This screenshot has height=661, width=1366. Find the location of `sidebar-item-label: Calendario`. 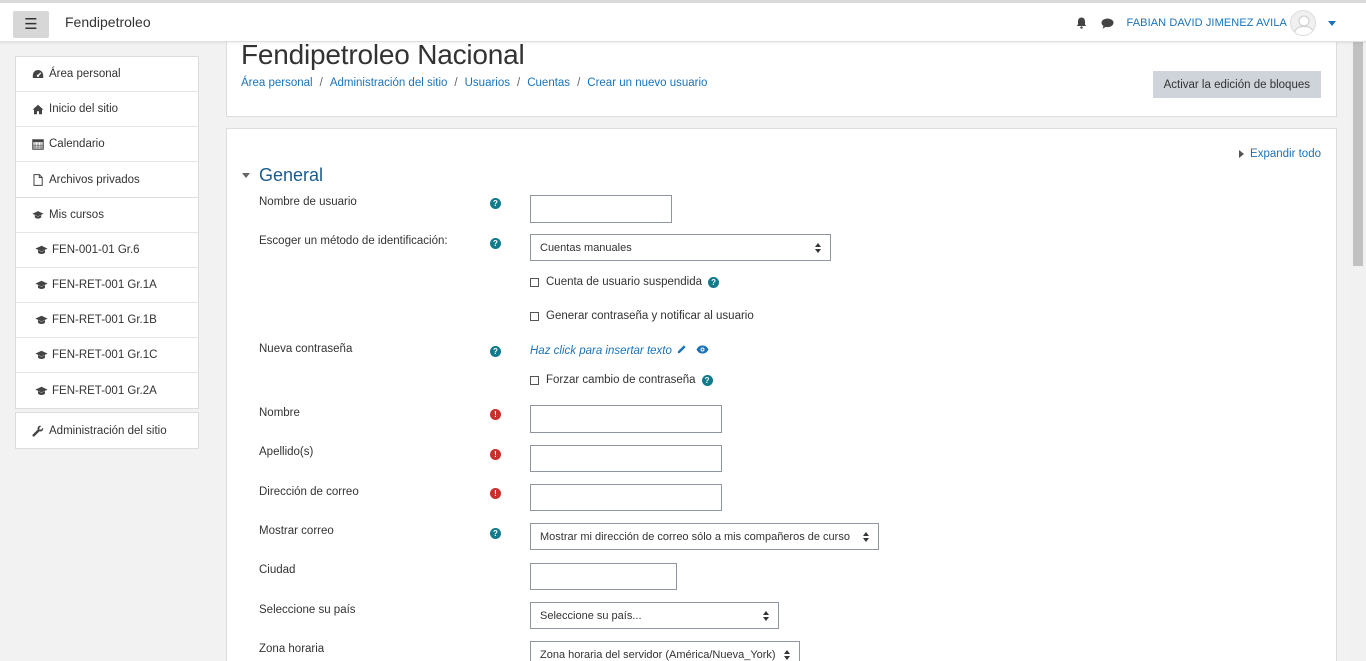

sidebar-item-label: Calendario is located at coordinates (77, 144).